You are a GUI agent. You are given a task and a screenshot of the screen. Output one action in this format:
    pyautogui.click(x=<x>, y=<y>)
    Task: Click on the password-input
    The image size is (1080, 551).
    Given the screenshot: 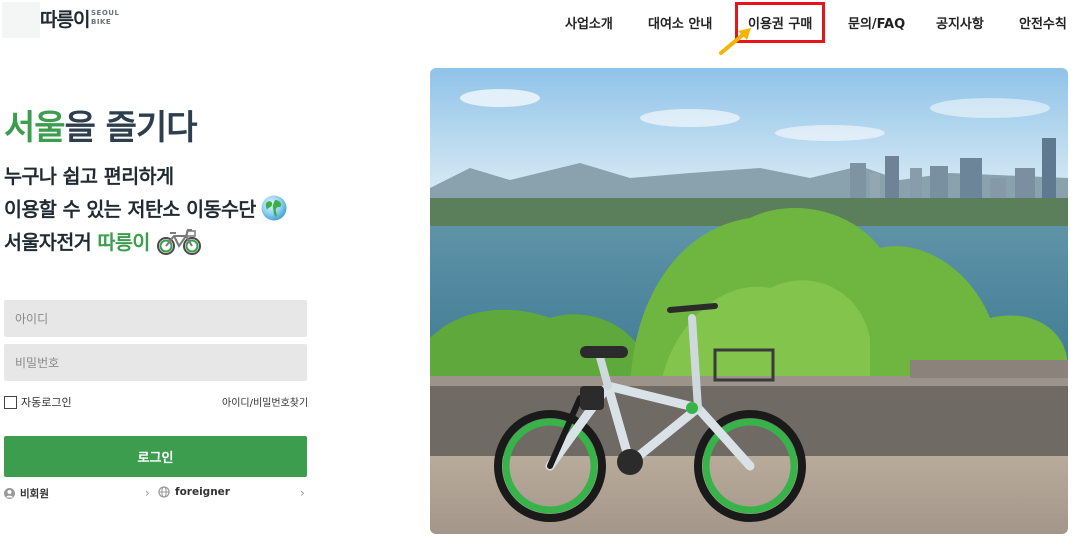 What is the action you would take?
    pyautogui.click(x=155, y=362)
    